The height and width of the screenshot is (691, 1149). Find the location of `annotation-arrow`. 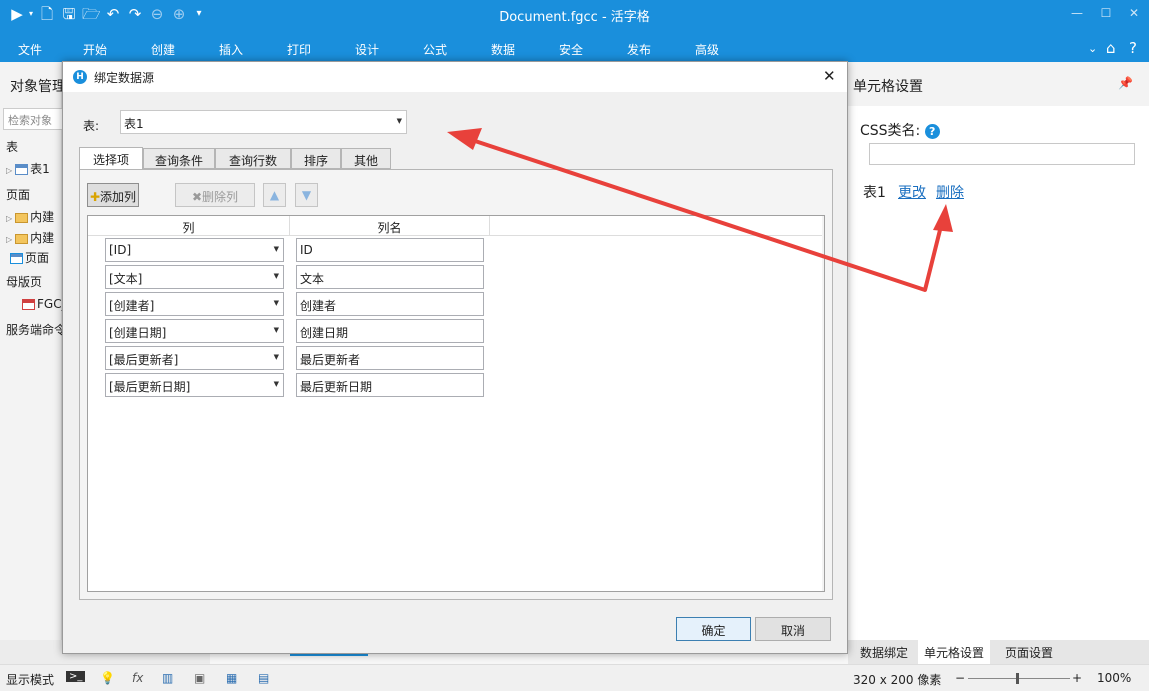

annotation-arrow is located at coordinates (700, 210).